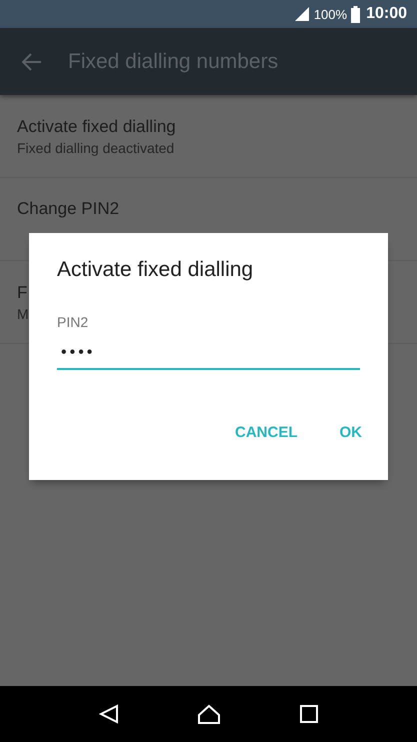  I want to click on dialog-title: Activate fixed dialling, so click(155, 270).